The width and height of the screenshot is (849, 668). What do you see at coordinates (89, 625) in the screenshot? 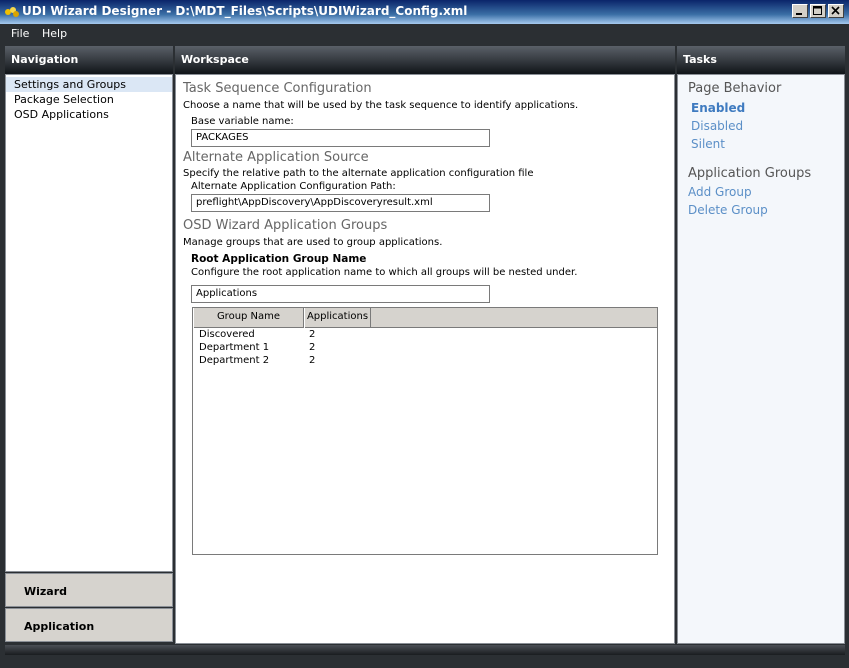
I see `application-button: Application` at bounding box center [89, 625].